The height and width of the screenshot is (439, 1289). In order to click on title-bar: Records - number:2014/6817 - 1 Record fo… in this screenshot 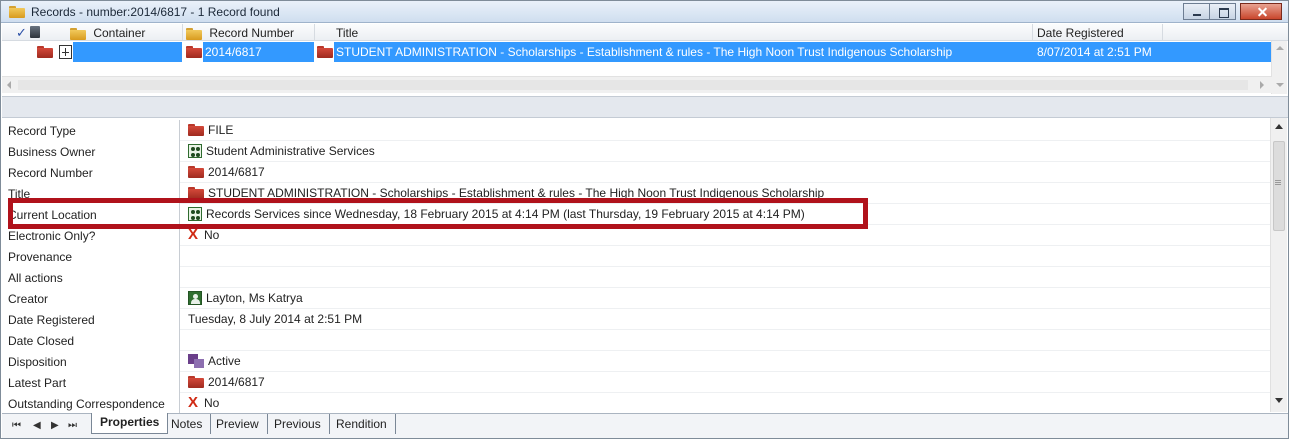, I will do `click(644, 12)`.